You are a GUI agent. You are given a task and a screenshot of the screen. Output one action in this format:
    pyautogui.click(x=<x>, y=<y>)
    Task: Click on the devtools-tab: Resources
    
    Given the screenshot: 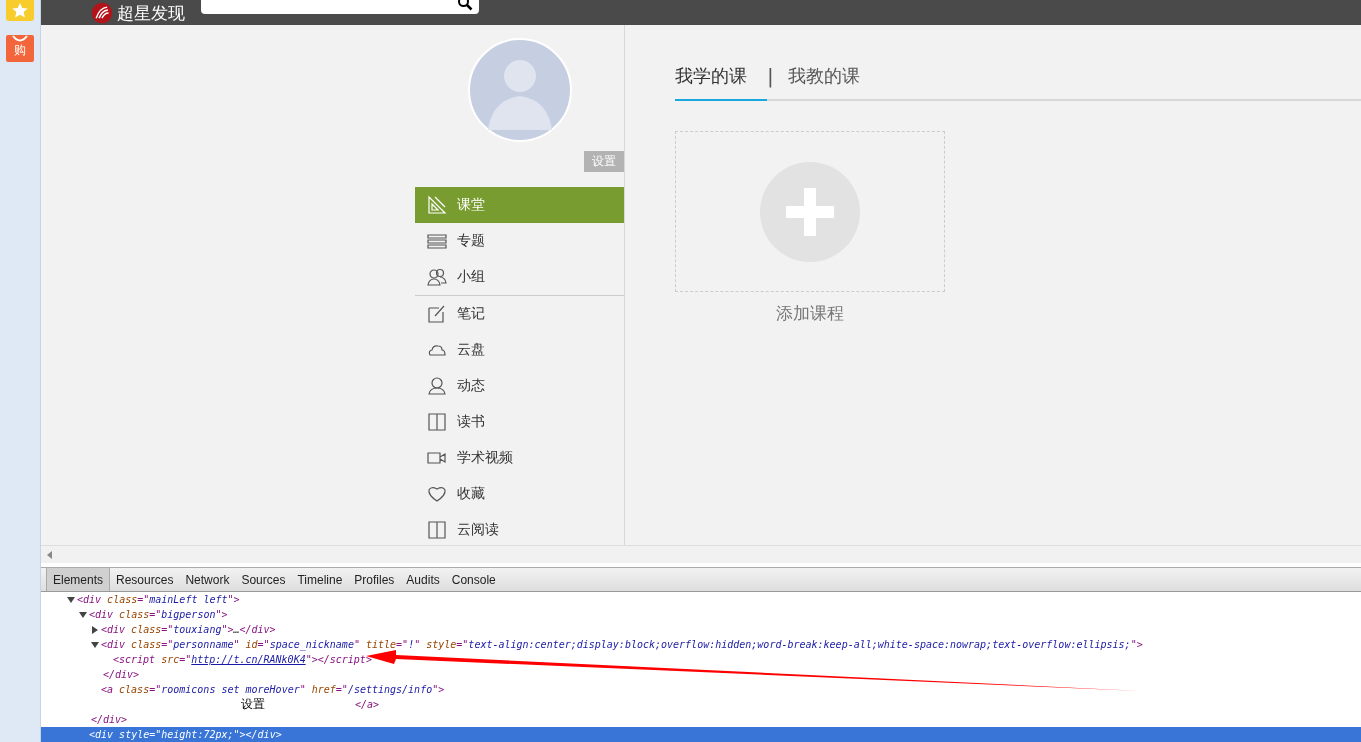 What is the action you would take?
    pyautogui.click(x=145, y=579)
    